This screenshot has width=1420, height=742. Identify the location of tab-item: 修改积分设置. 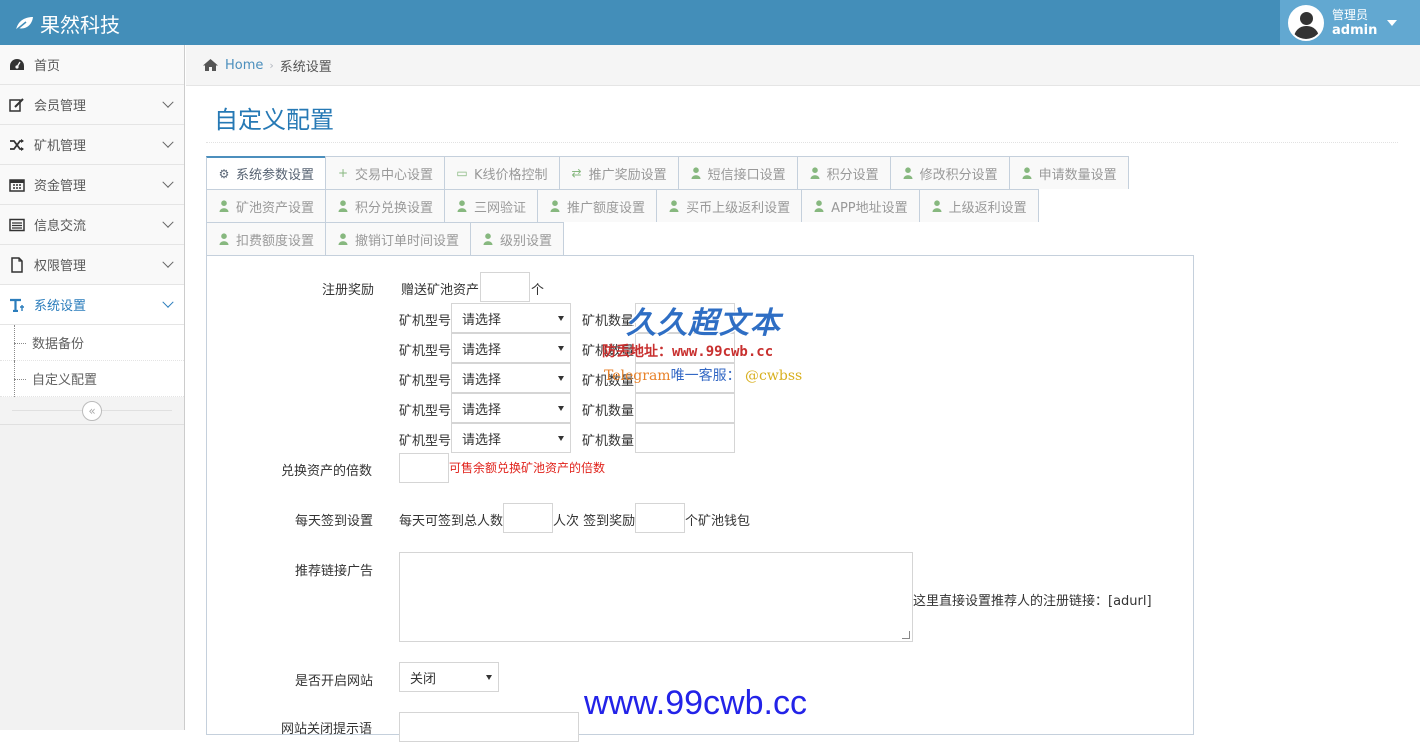
(949, 172).